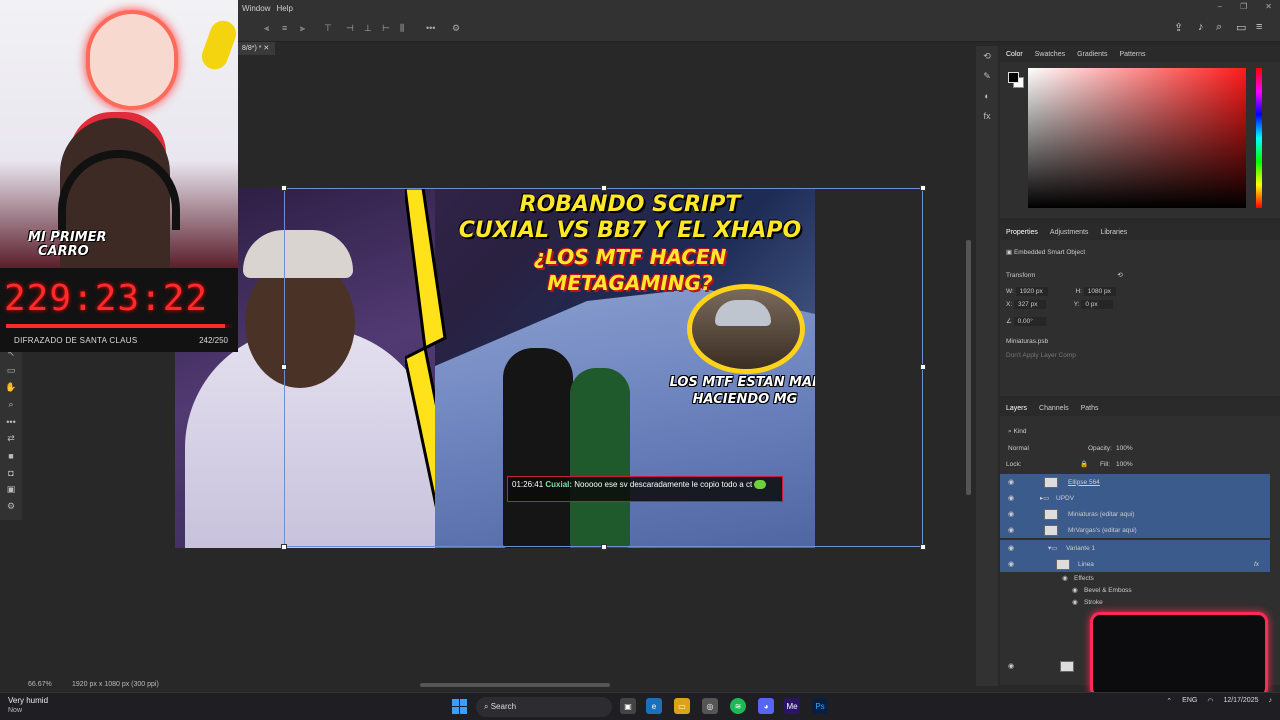 The image size is (1280, 720). Describe the element at coordinates (329, 28) in the screenshot. I see `align-top-icon: ⊤` at that location.